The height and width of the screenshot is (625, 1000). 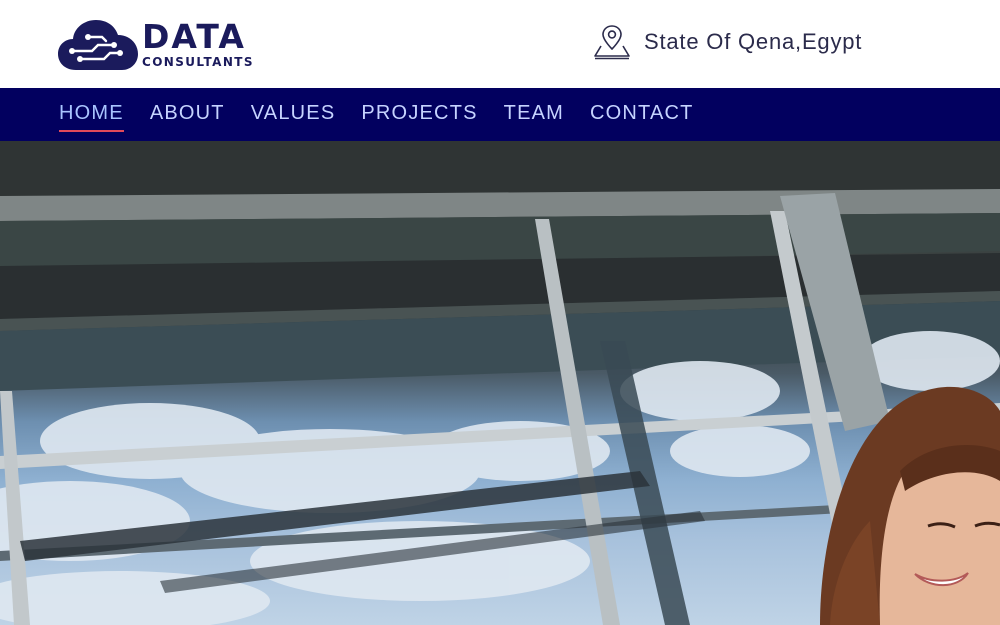 I want to click on nav-link-team: TEAM, so click(x=534, y=113).